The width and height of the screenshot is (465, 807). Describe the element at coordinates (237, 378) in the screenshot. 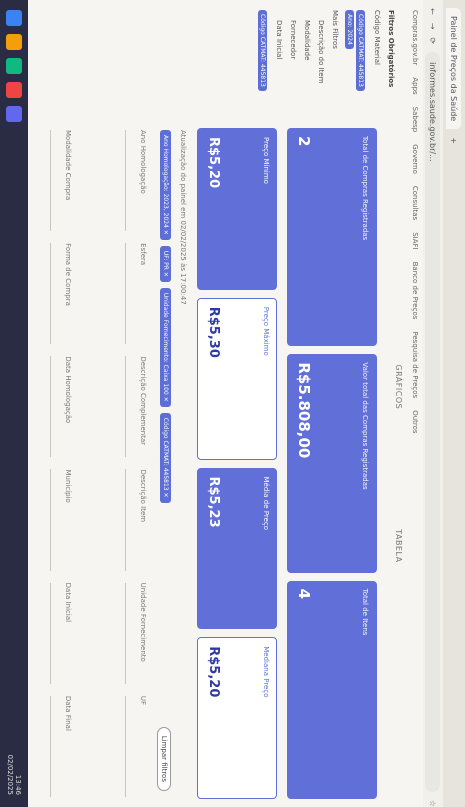

I see `card-preco-maximo: Preço Máximo R$5,30` at that location.